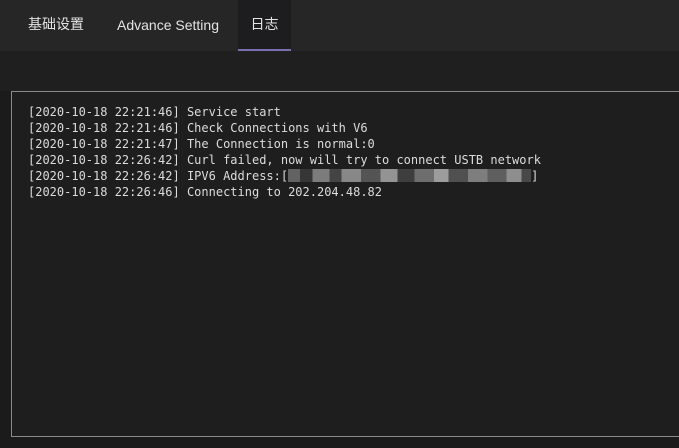 This screenshot has width=679, height=448. What do you see at coordinates (339, 71) in the screenshot?
I see `toolbar-area` at bounding box center [339, 71].